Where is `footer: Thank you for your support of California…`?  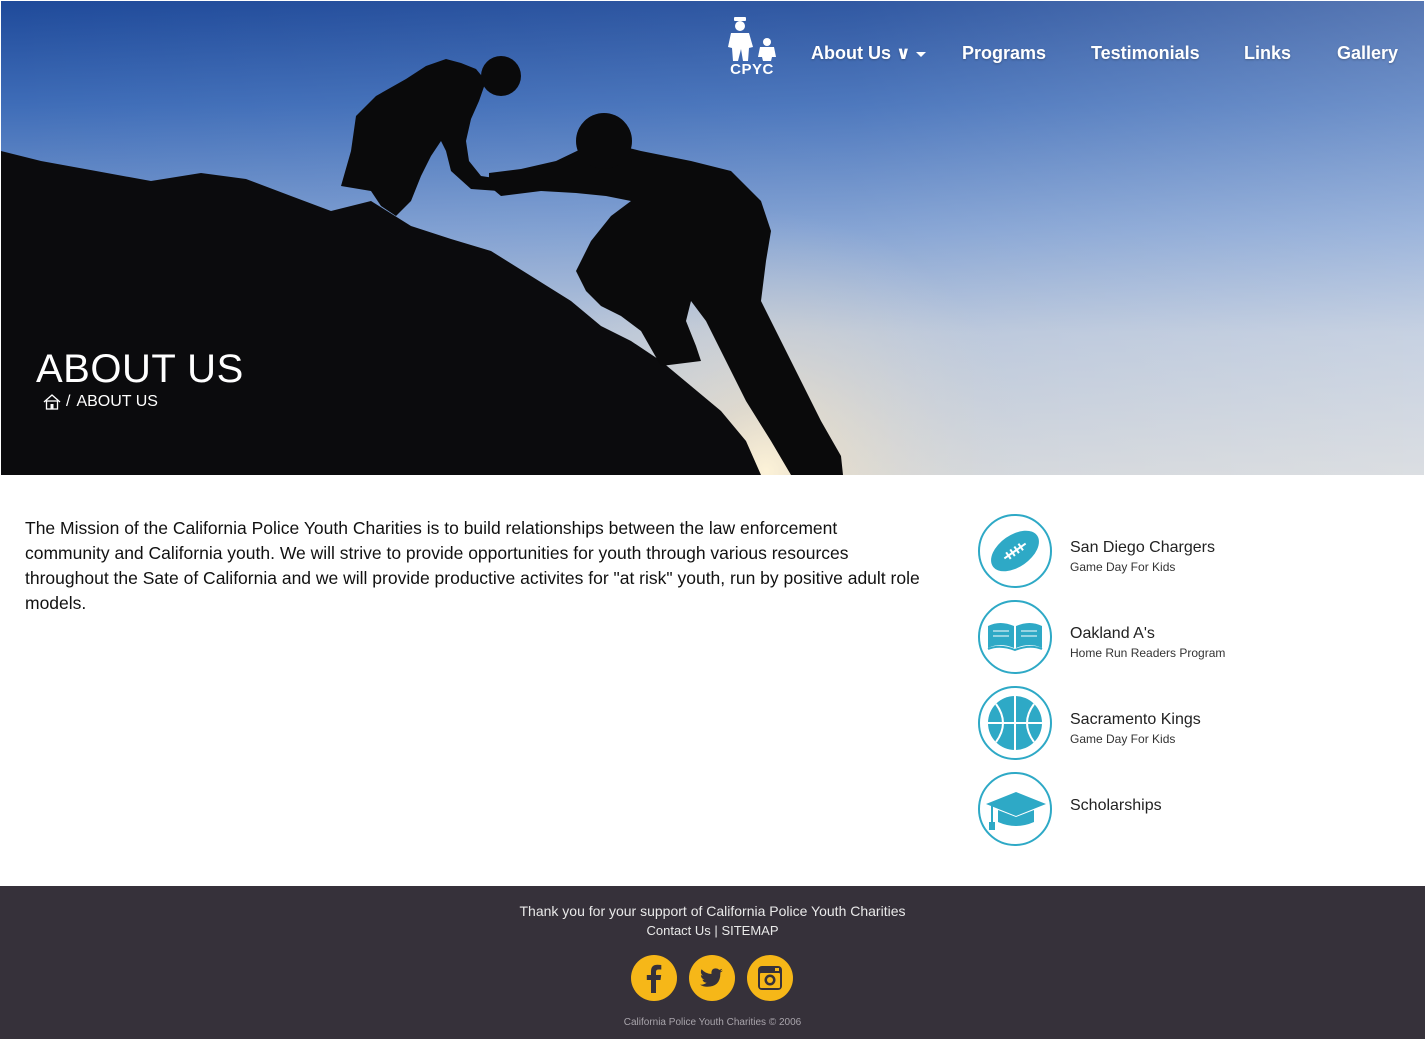 footer: Thank you for your support of California… is located at coordinates (712, 962).